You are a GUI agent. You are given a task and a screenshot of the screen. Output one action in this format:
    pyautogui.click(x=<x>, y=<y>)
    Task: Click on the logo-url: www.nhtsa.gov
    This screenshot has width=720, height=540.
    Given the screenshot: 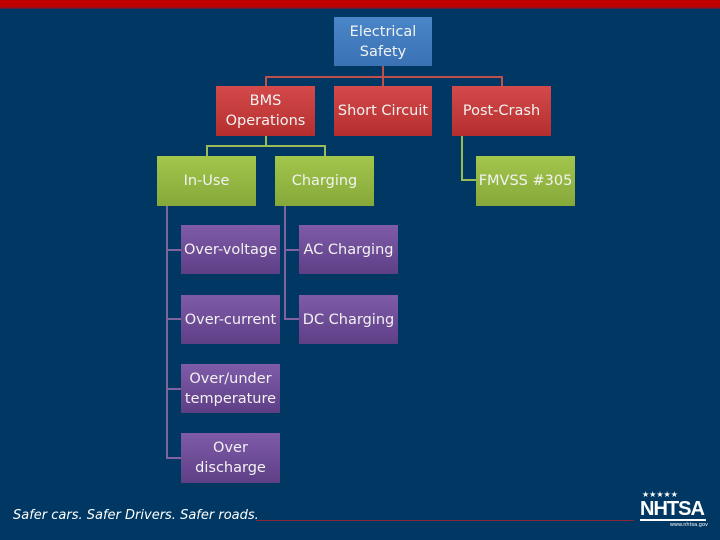 What is the action you would take?
    pyautogui.click(x=688, y=525)
    